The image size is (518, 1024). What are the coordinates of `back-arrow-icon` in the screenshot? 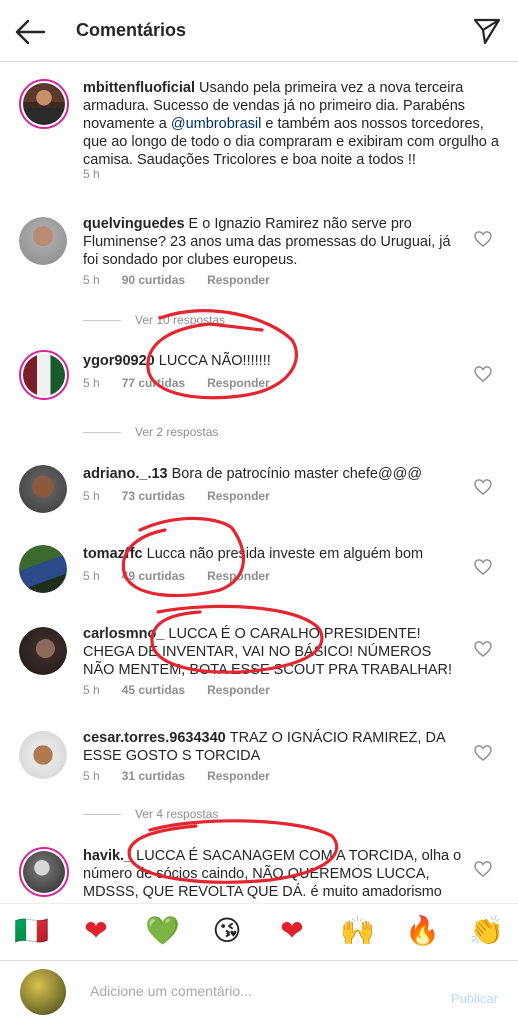 It's located at (30, 32).